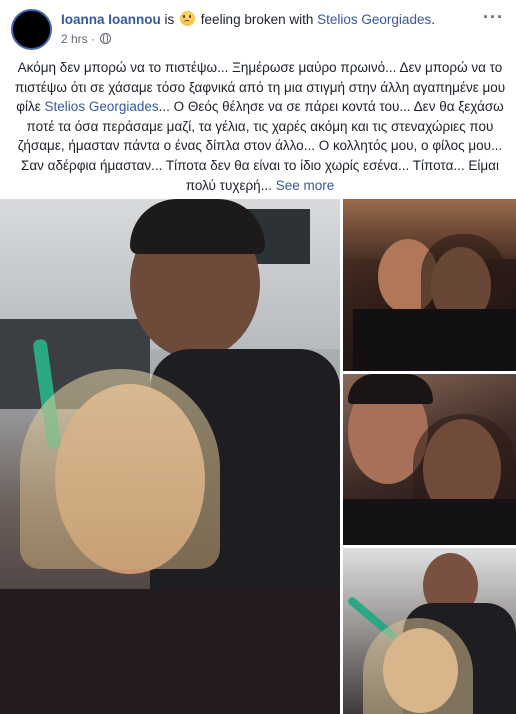 The image size is (516, 714). Describe the element at coordinates (106, 38) in the screenshot. I see `globe-icon` at that location.